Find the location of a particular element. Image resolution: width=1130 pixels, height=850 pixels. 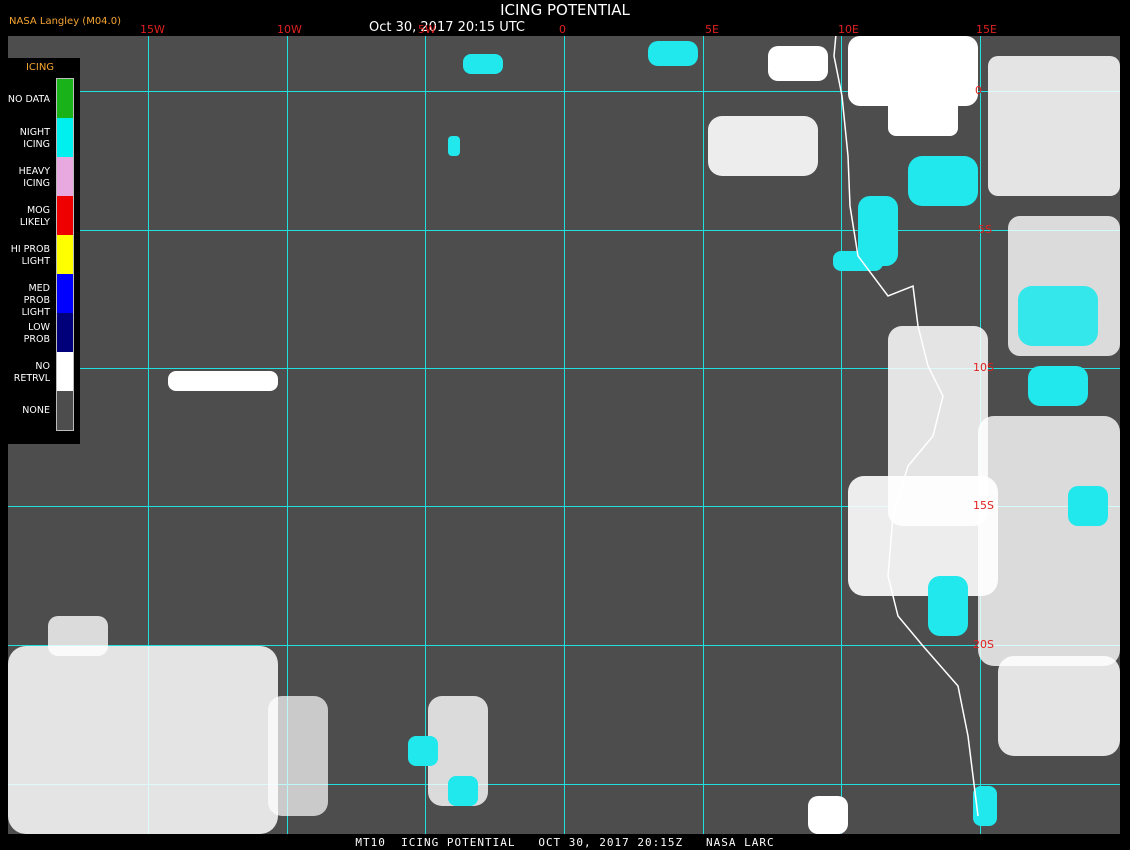

lat-label-0: 0 is located at coordinates (978, 90).